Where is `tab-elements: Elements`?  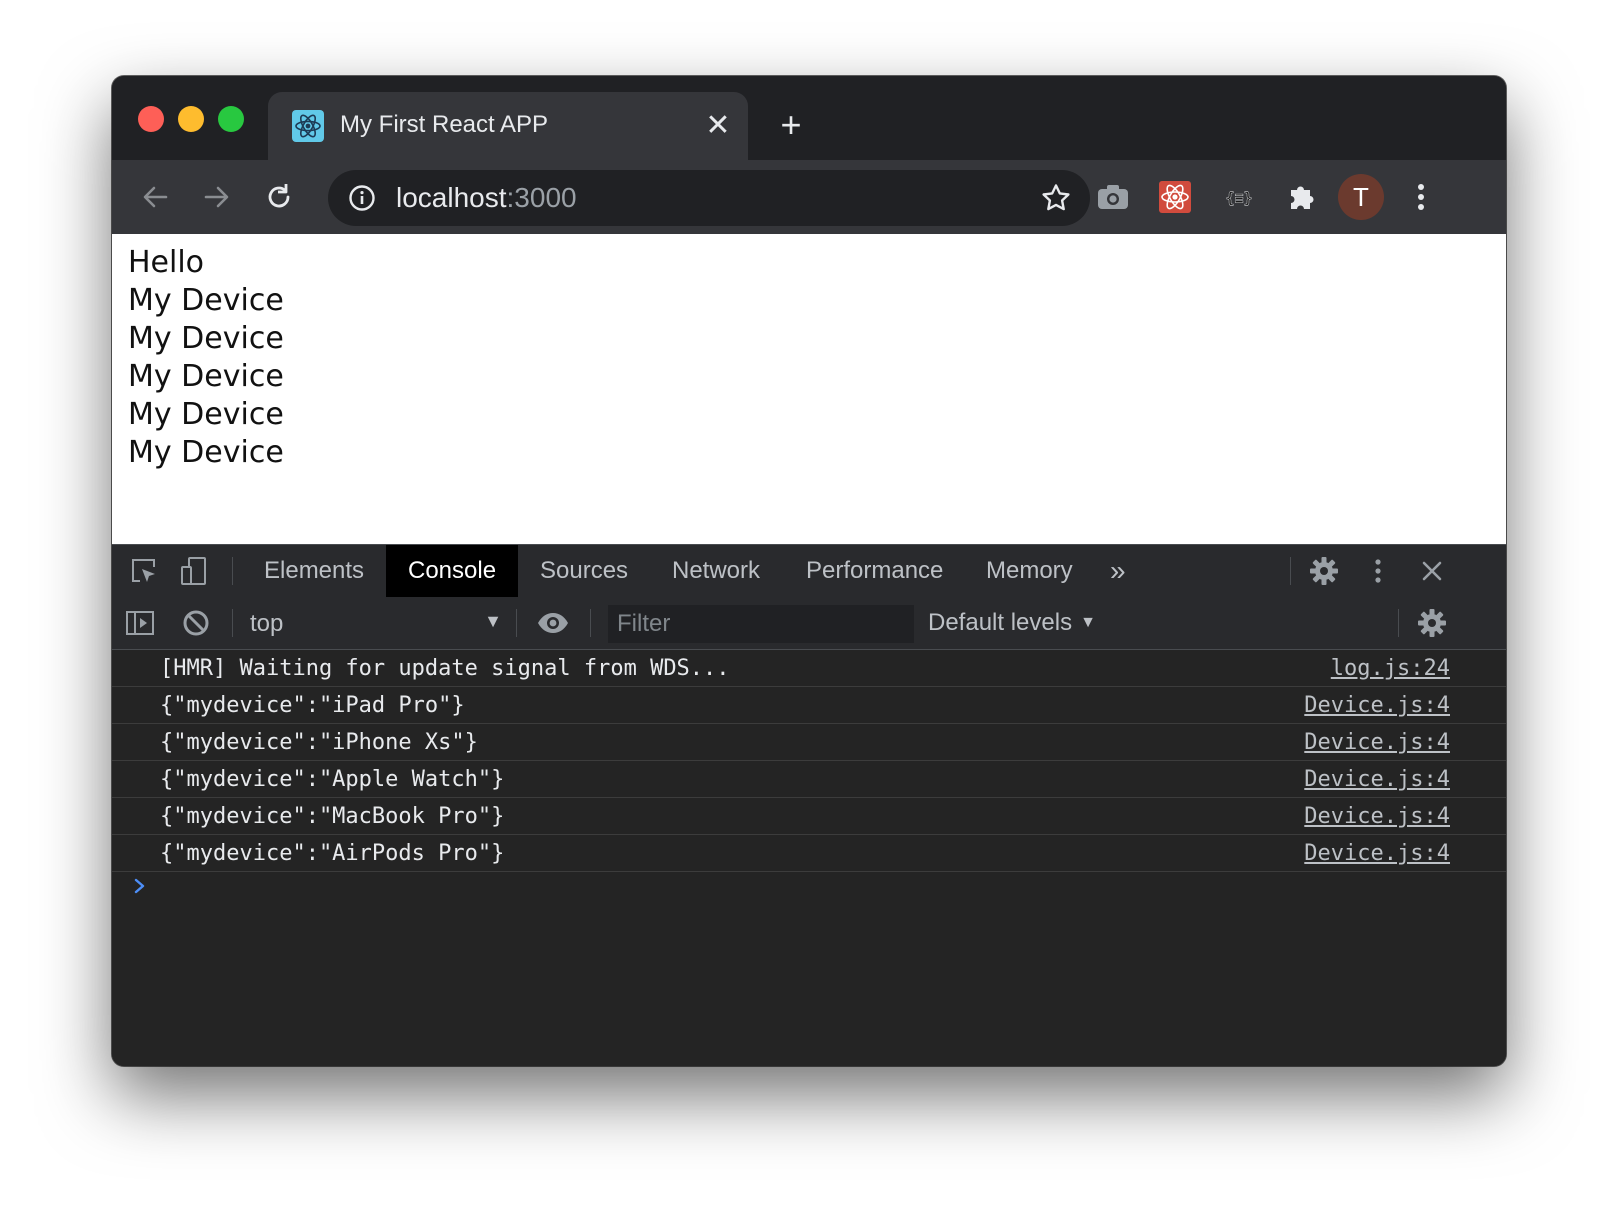 tab-elements: Elements is located at coordinates (314, 571).